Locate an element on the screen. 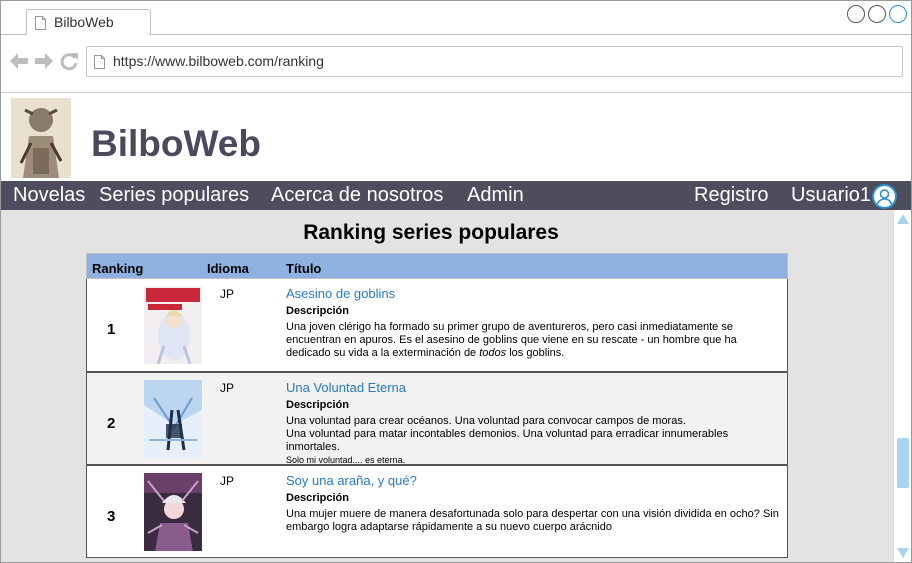 The width and height of the screenshot is (912, 563). forward-arrow-icon is located at coordinates (44, 61).